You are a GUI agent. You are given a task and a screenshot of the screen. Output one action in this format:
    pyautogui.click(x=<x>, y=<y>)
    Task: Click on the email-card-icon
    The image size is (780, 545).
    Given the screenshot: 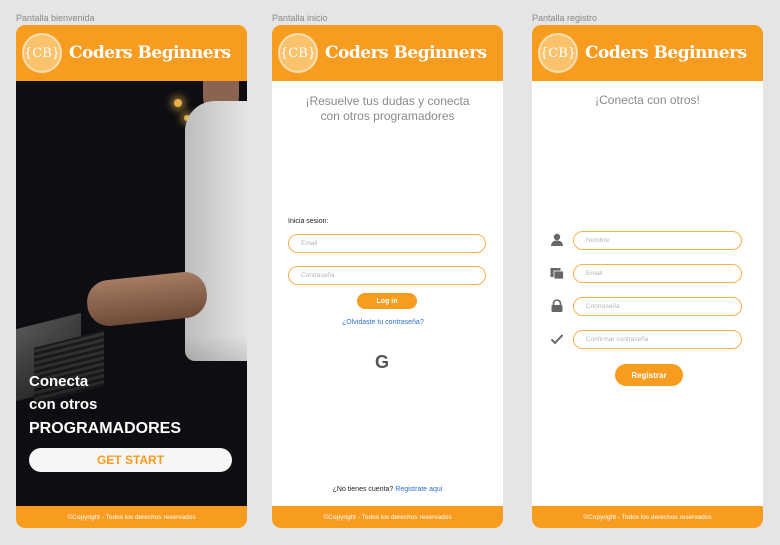 What is the action you would take?
    pyautogui.click(x=557, y=274)
    